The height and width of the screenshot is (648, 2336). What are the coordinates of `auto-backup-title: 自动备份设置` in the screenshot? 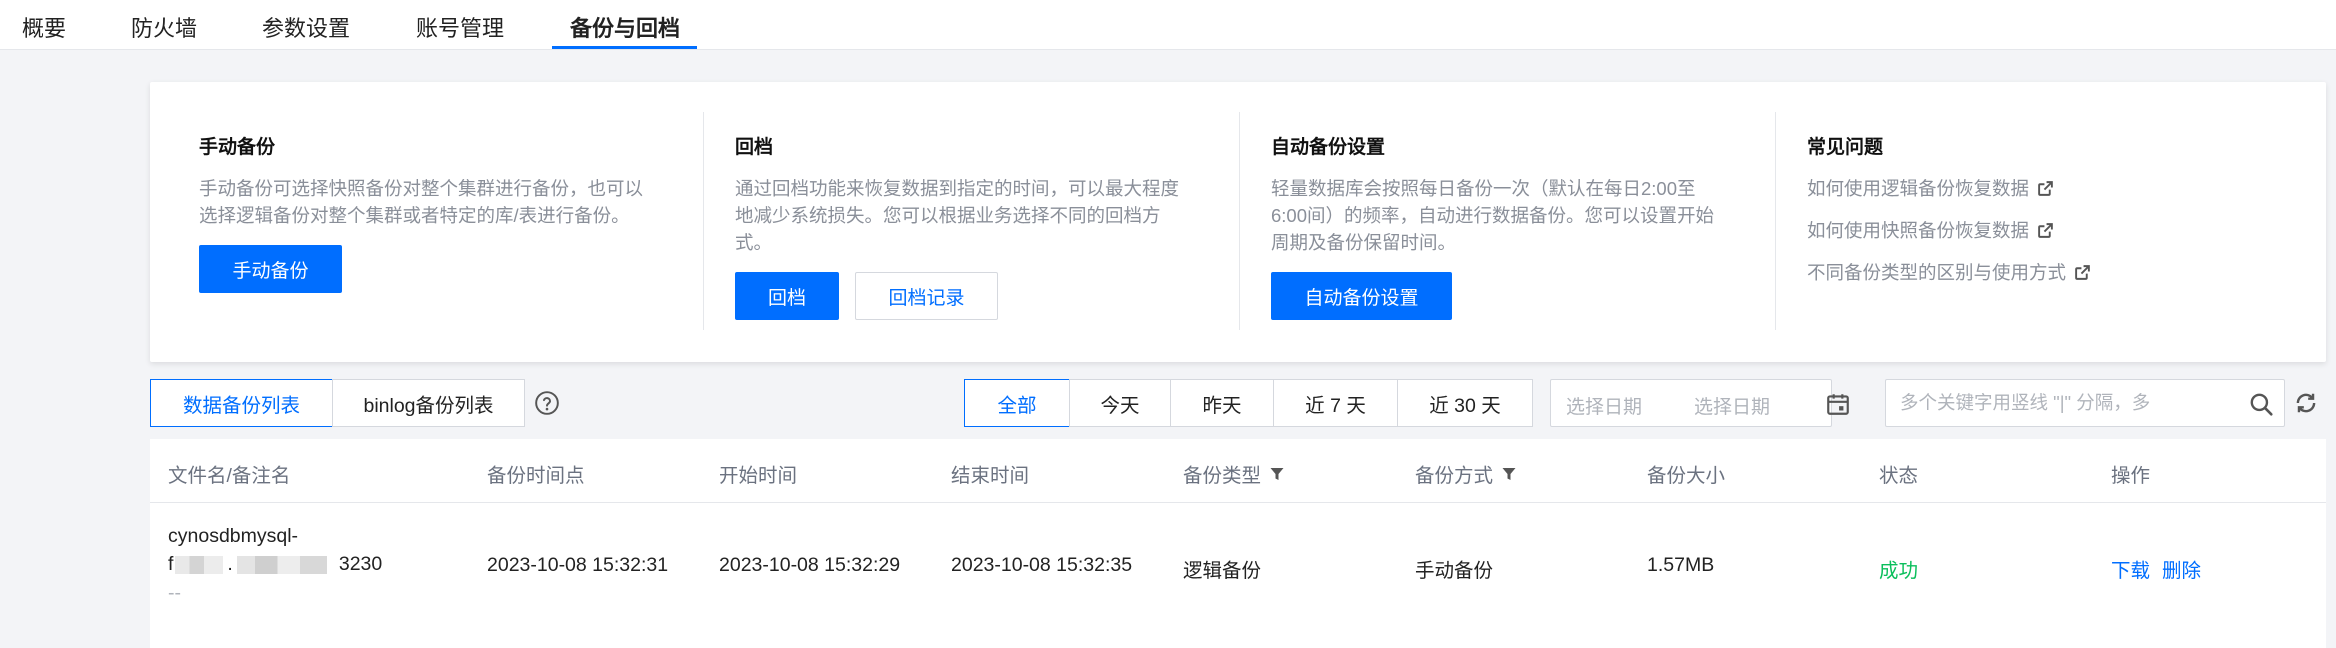 It's located at (1328, 147).